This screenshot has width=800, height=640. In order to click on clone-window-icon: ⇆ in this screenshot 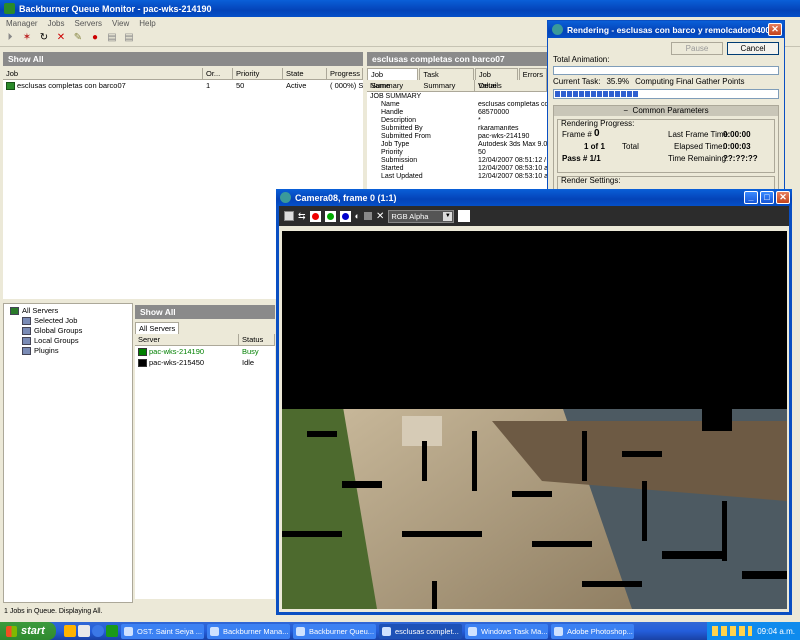, I will do `click(302, 216)`.